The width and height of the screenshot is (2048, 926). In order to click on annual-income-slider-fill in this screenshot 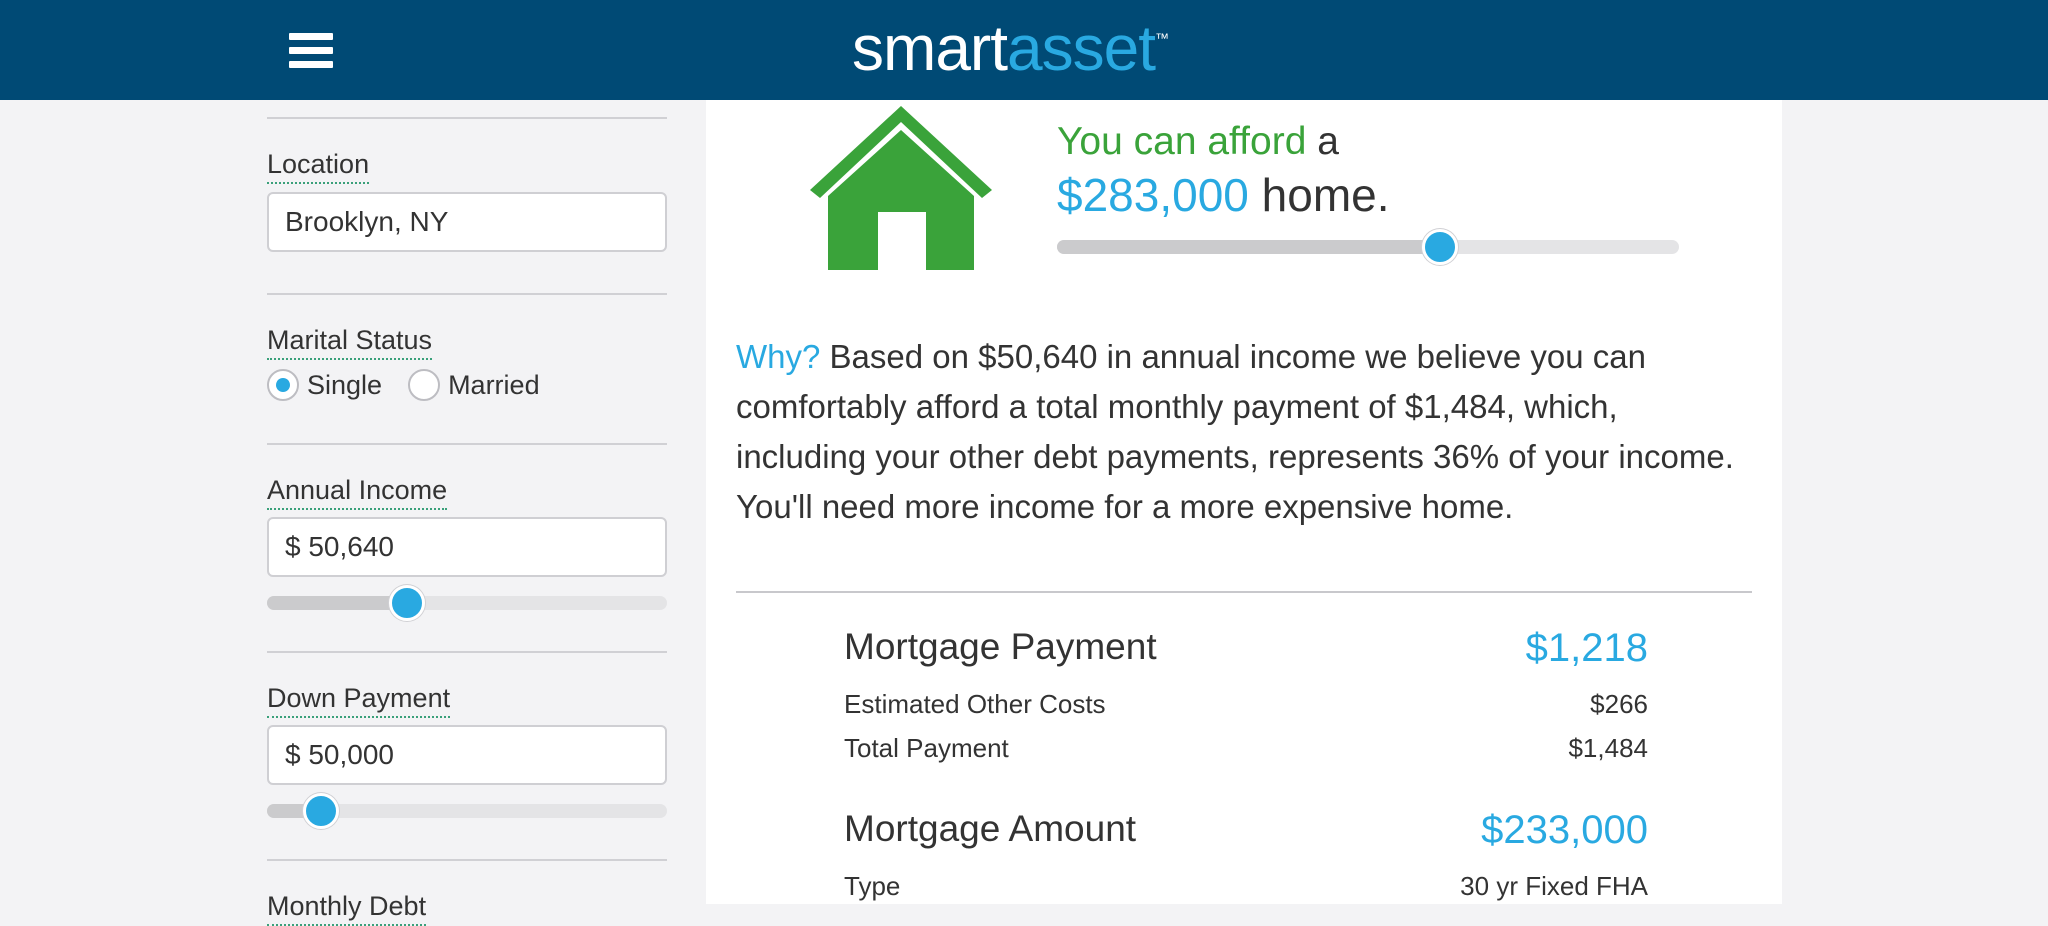, I will do `click(337, 603)`.